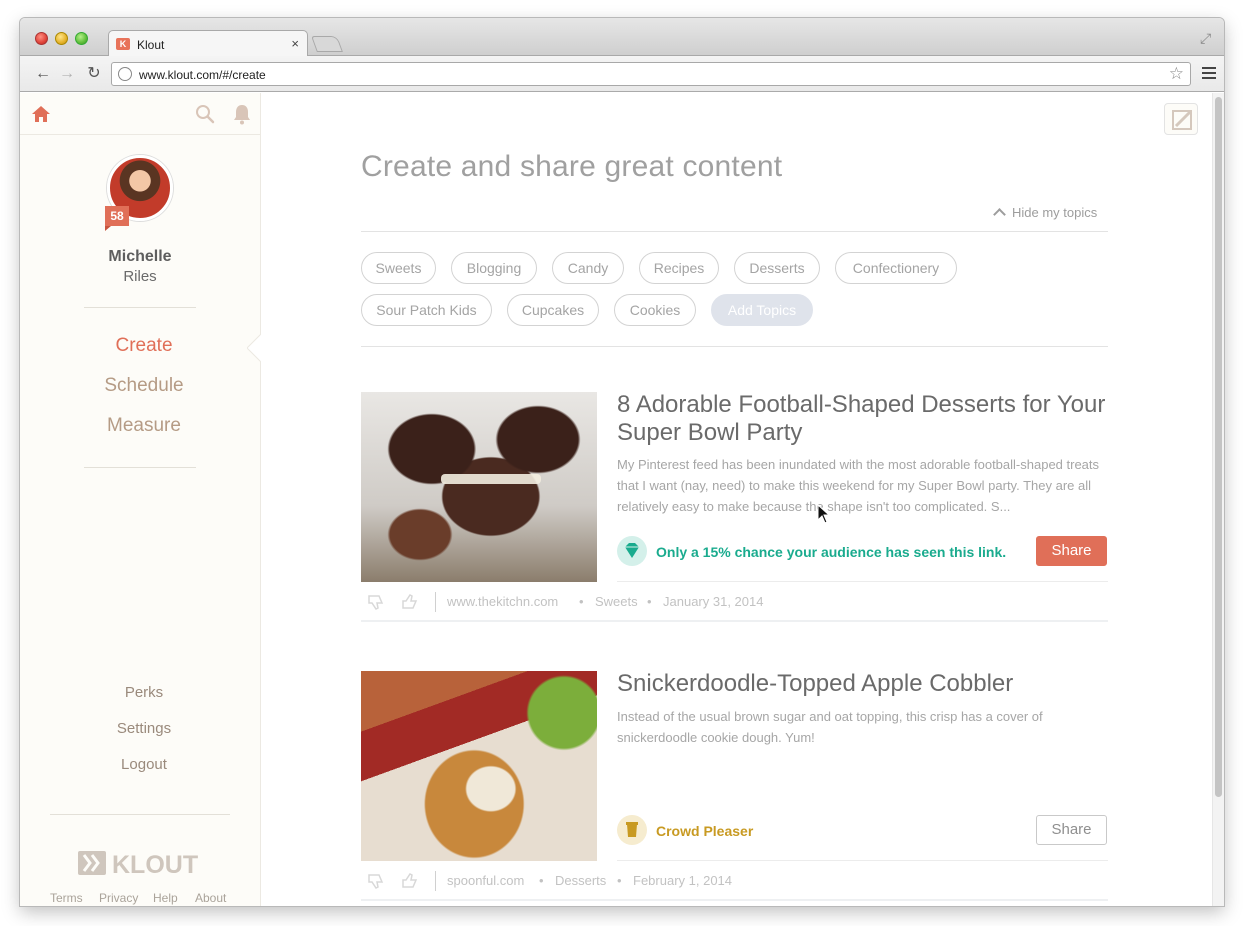 Image resolution: width=1244 pixels, height=926 pixels. What do you see at coordinates (118, 898) in the screenshot?
I see `privacy-link: Privacy` at bounding box center [118, 898].